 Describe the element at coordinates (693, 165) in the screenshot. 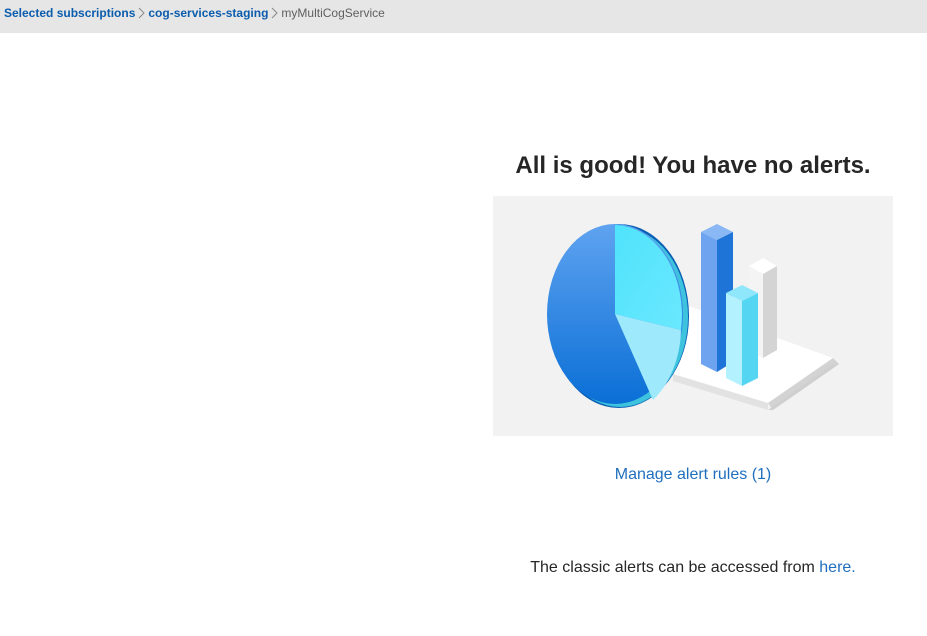

I see `no-alerts-heading: All is good! You have no alerts.` at that location.